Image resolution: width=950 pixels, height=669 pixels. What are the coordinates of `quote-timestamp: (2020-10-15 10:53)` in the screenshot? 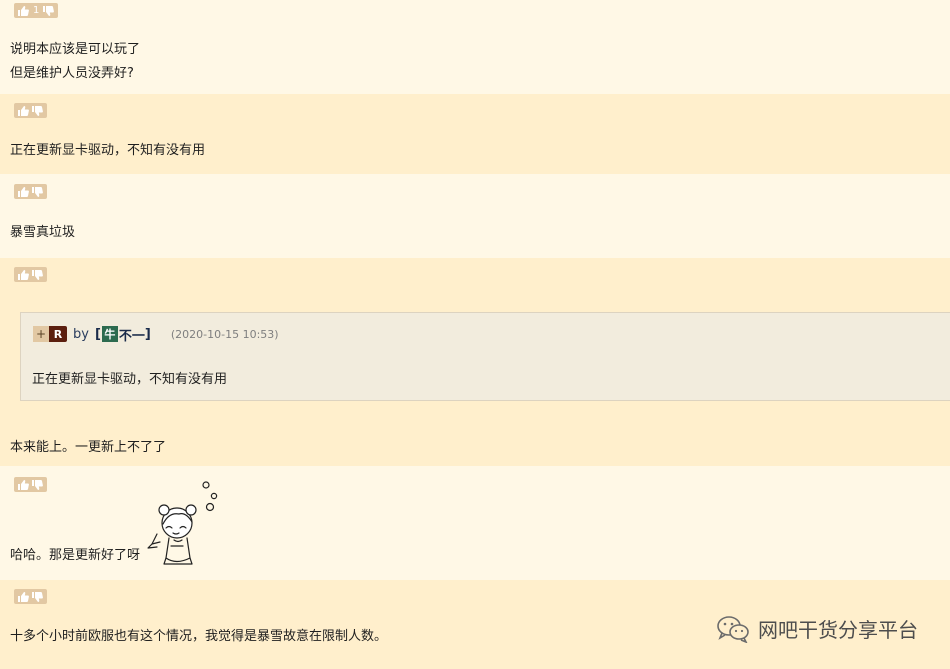 It's located at (224, 334).